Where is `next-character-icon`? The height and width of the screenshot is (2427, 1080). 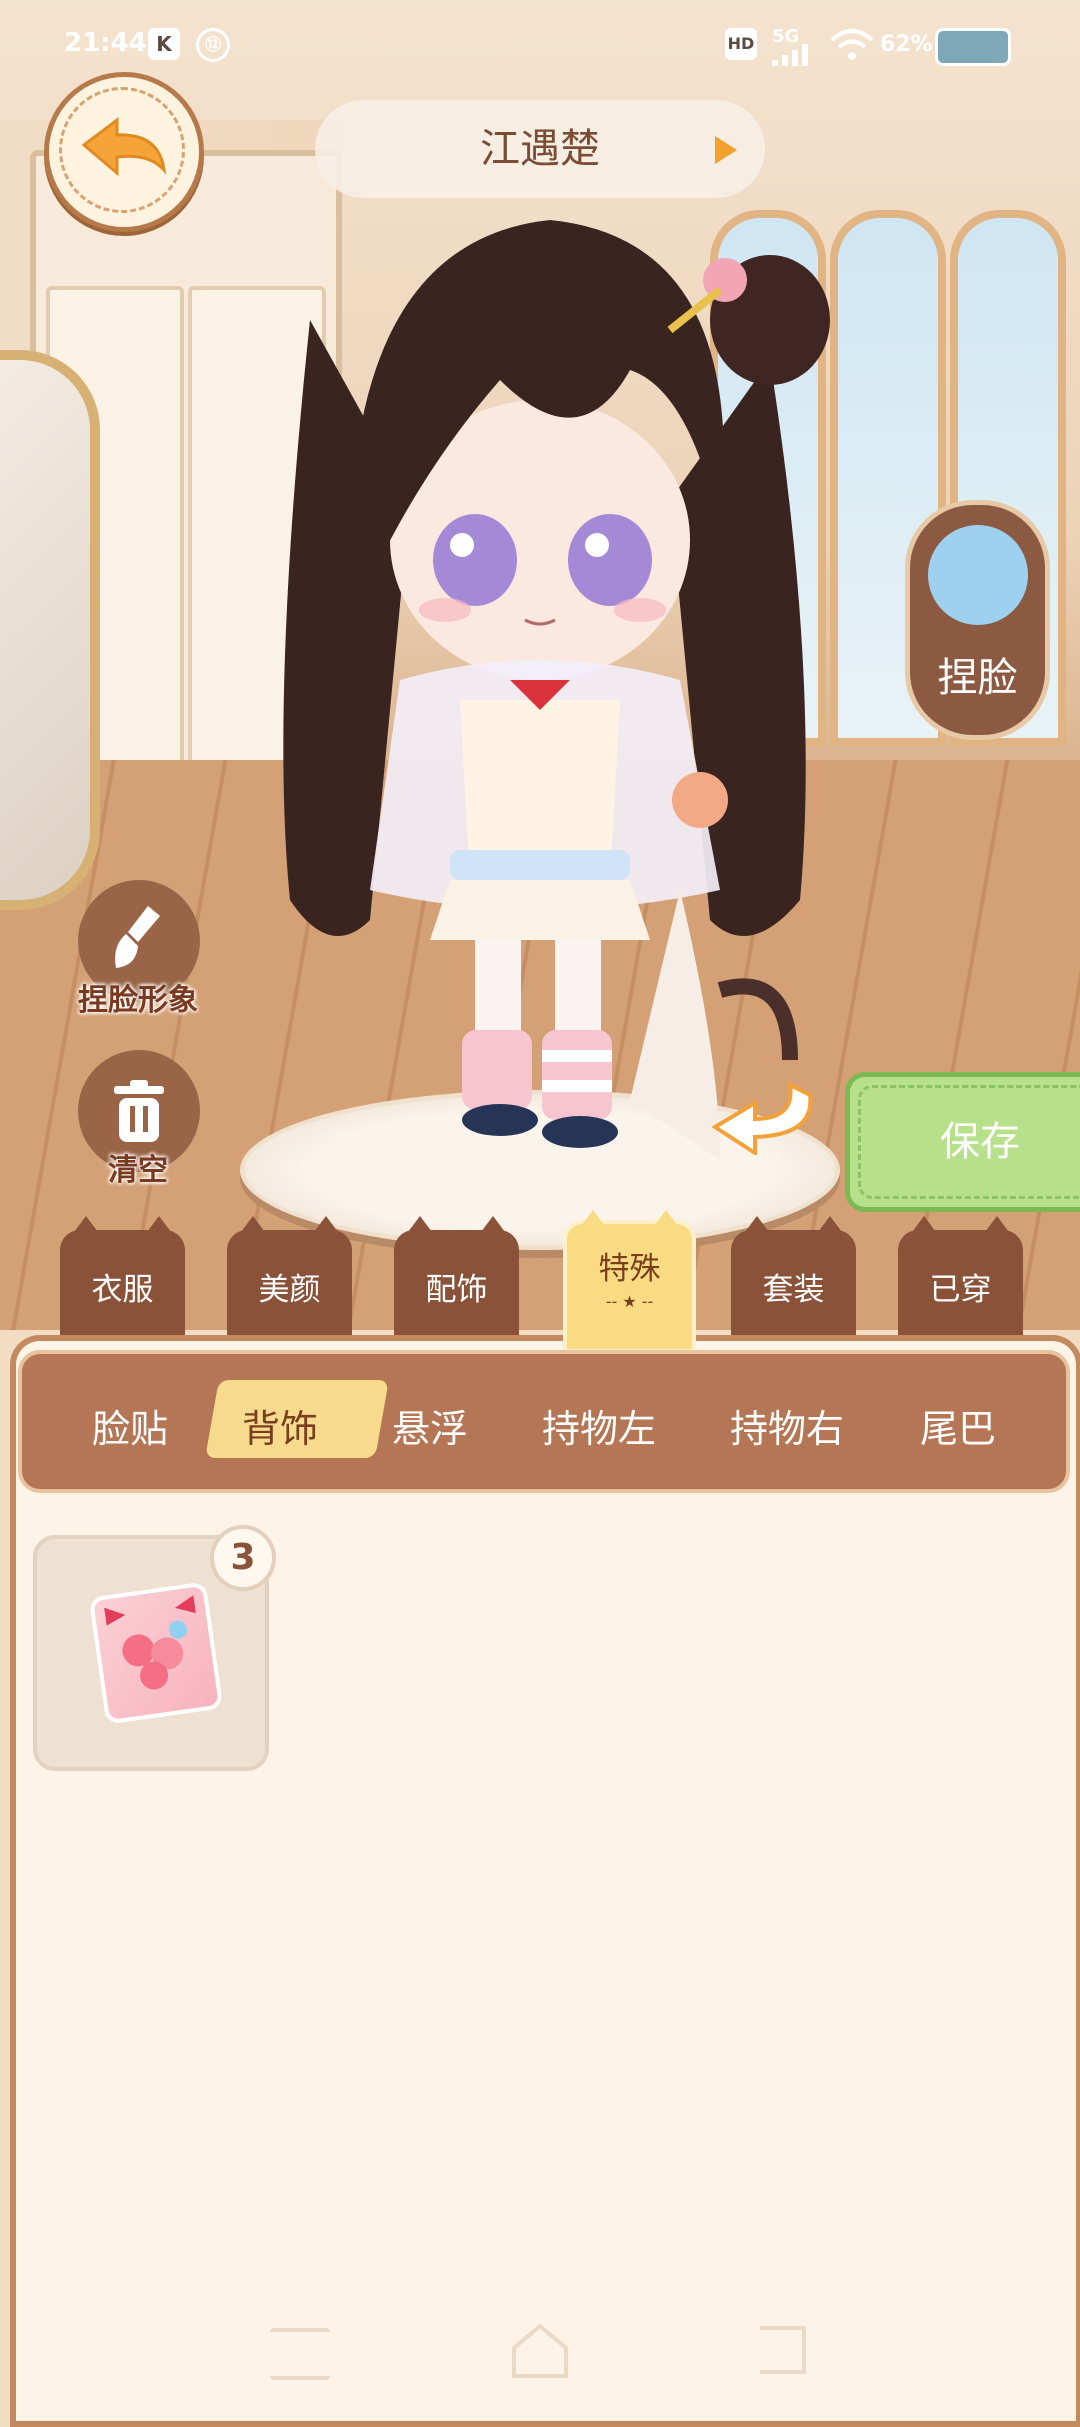
next-character-icon is located at coordinates (726, 150).